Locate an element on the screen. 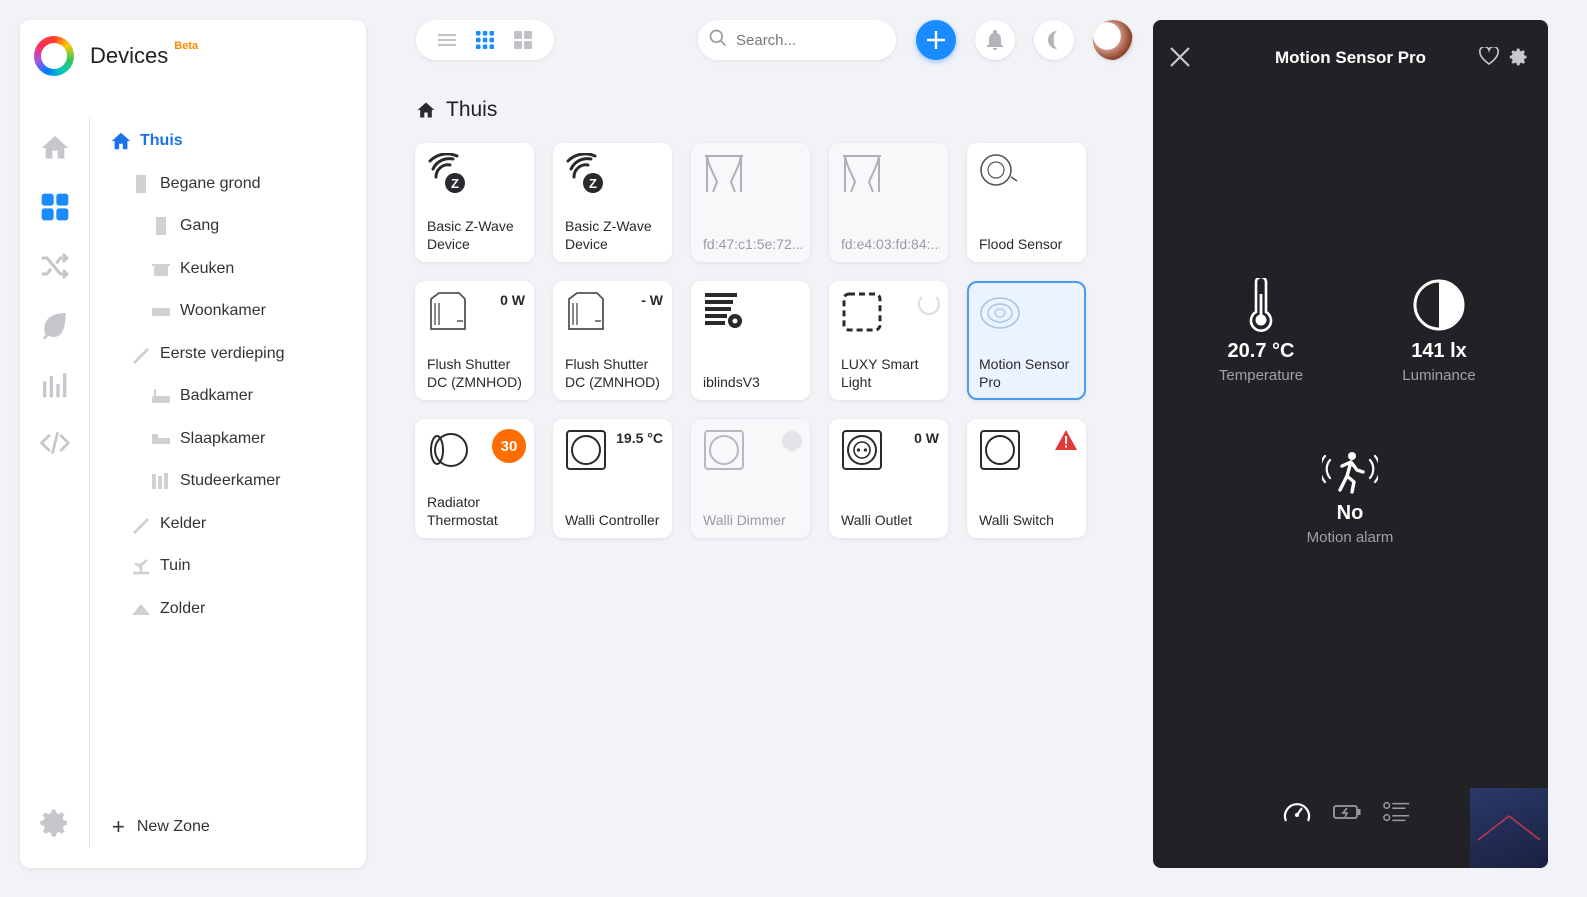  flows-icon is located at coordinates (55, 265).